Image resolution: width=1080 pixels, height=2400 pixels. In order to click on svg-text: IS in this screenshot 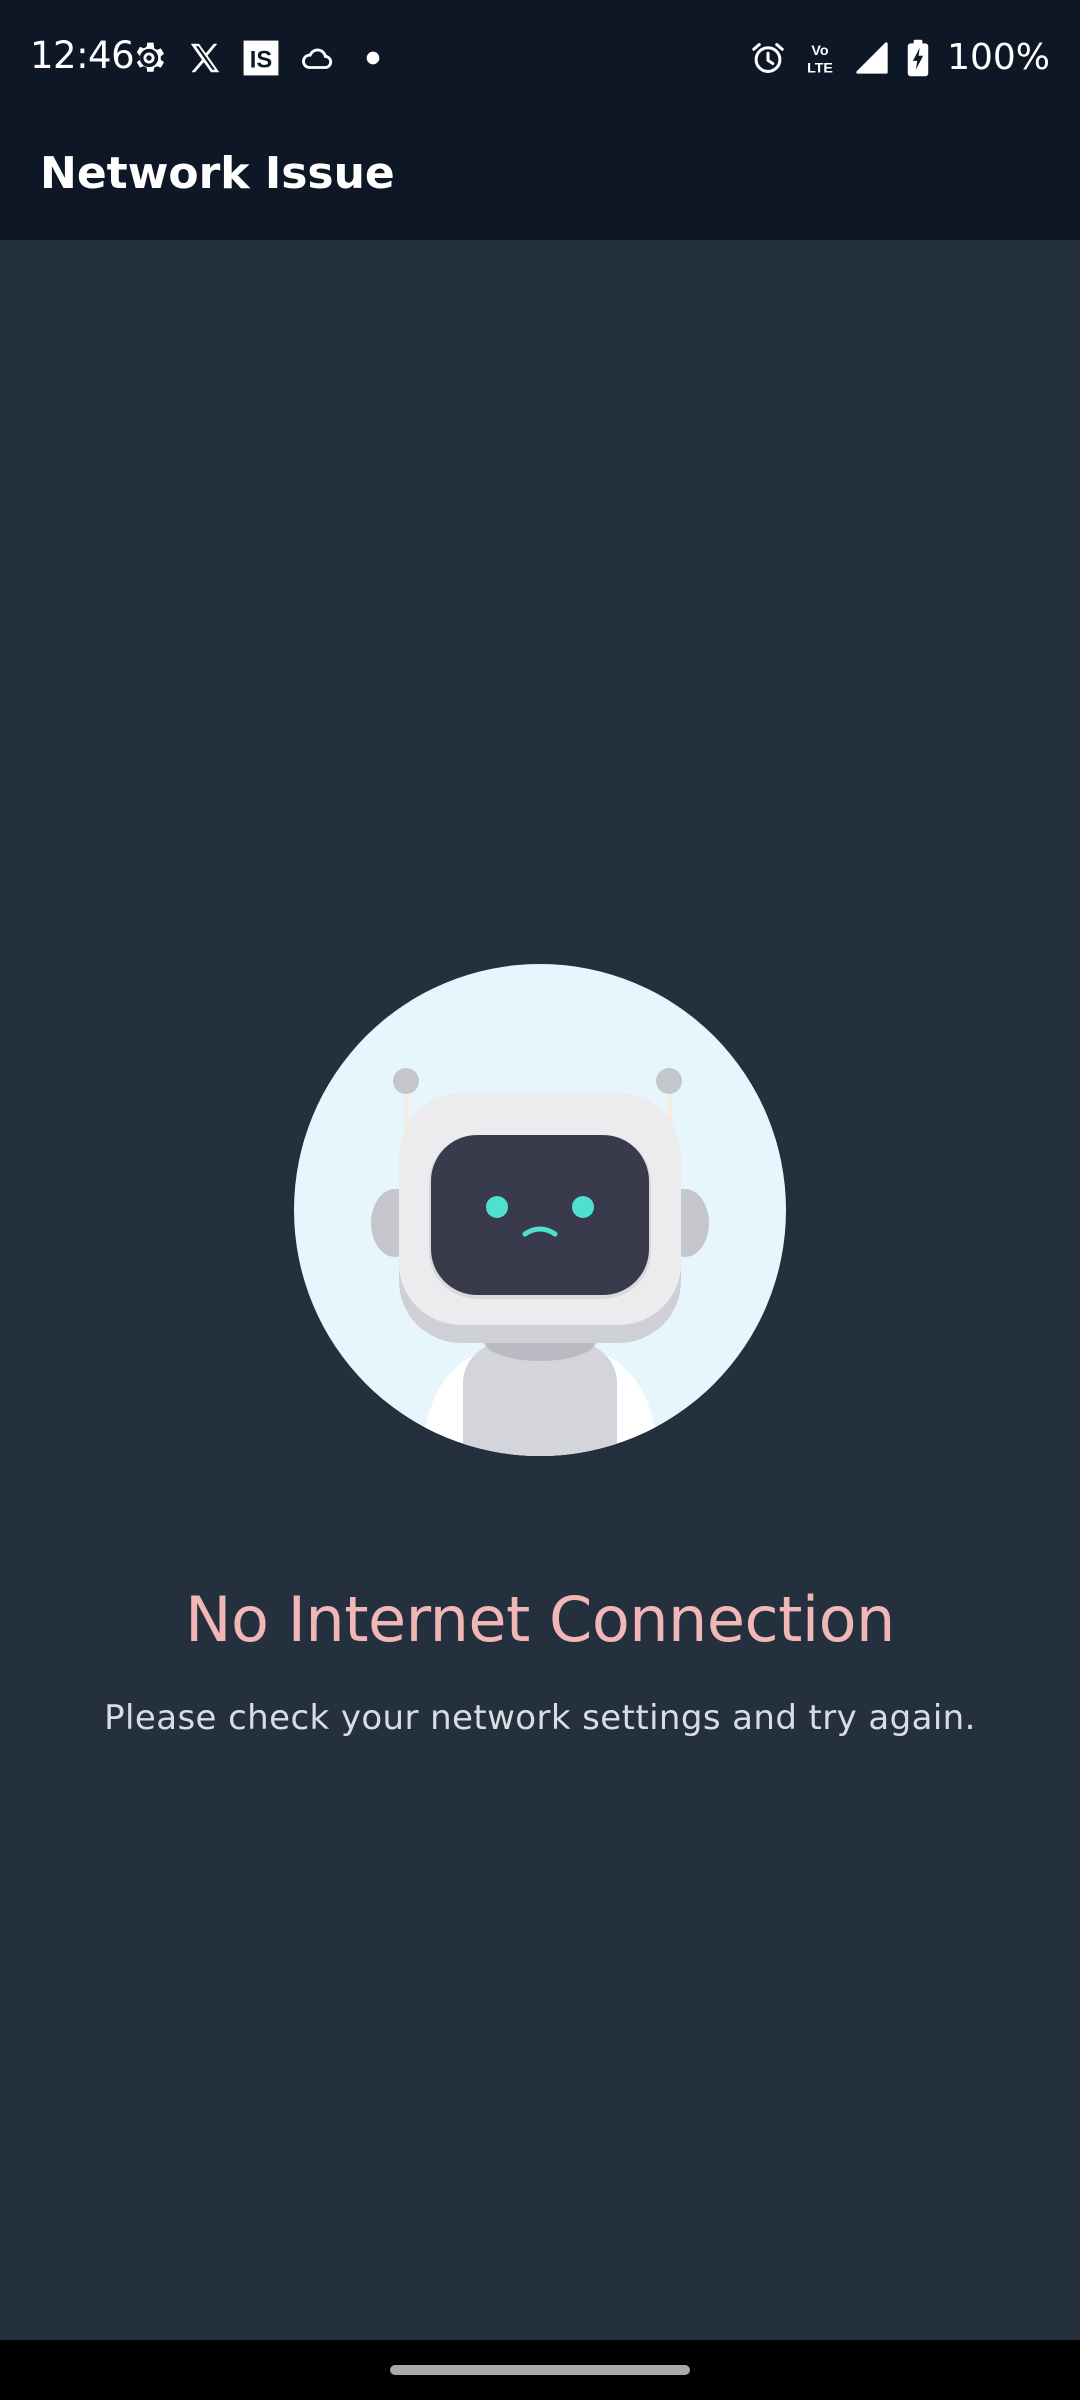, I will do `click(261, 60)`.